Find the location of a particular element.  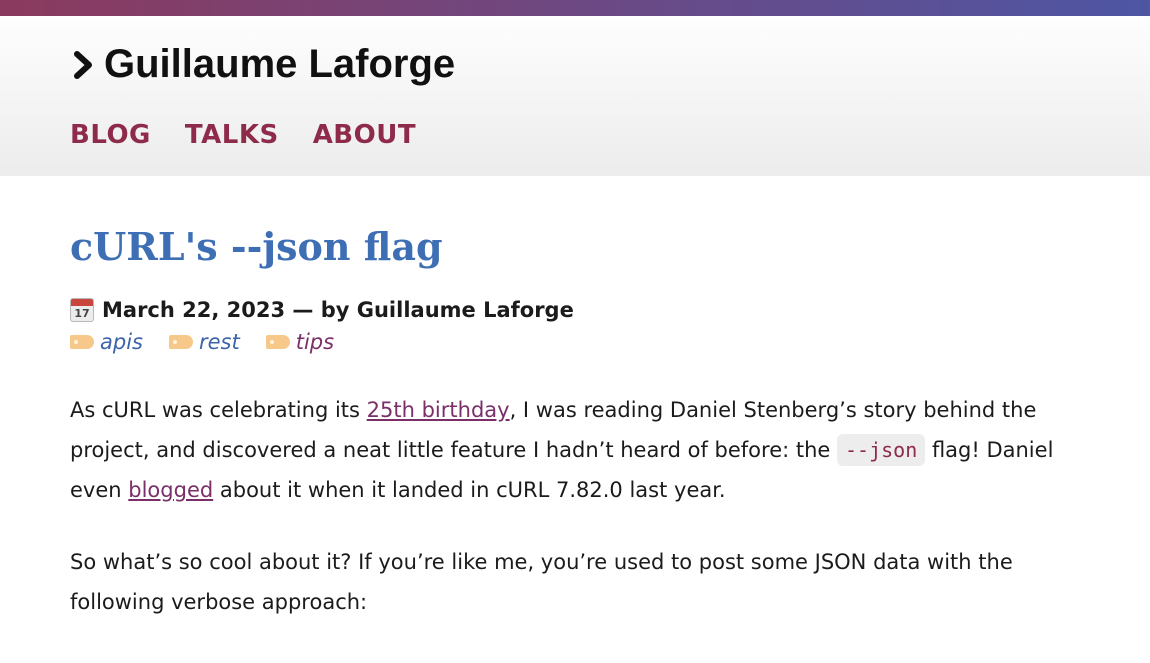

nav-about: ABOUT is located at coordinates (364, 135).